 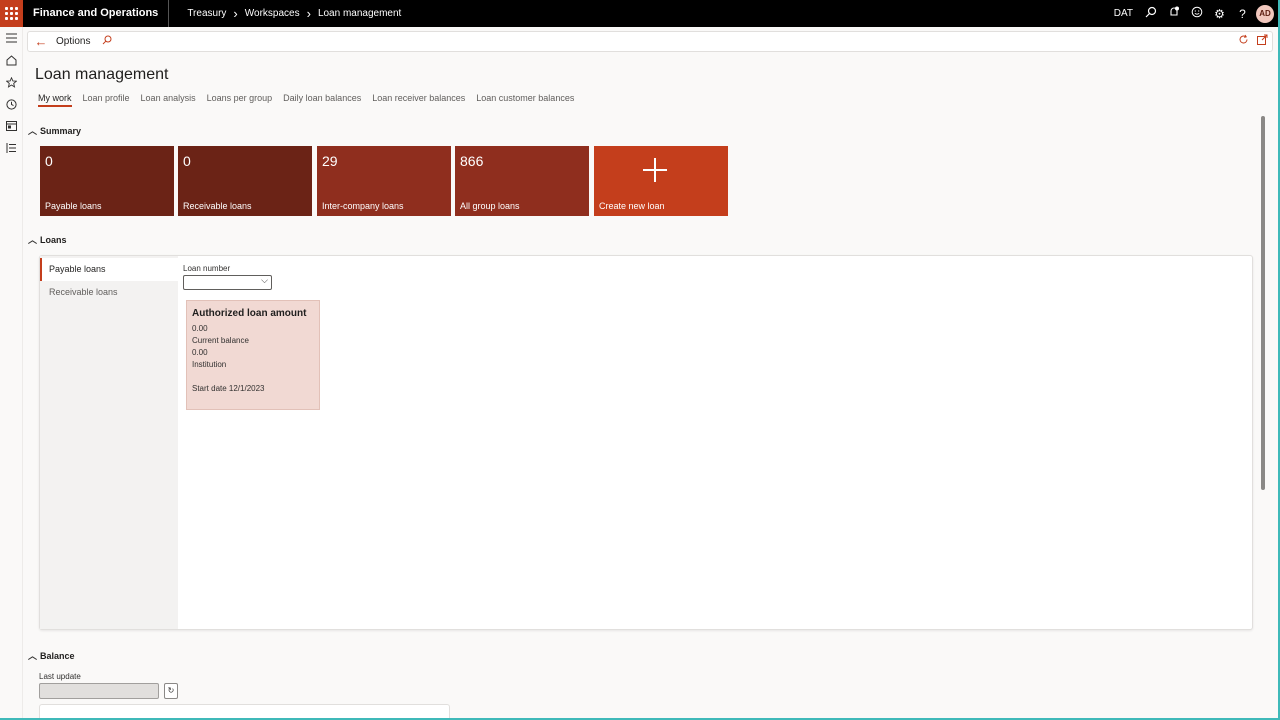 What do you see at coordinates (200, 352) in the screenshot?
I see `current-balance-value: 0.00` at bounding box center [200, 352].